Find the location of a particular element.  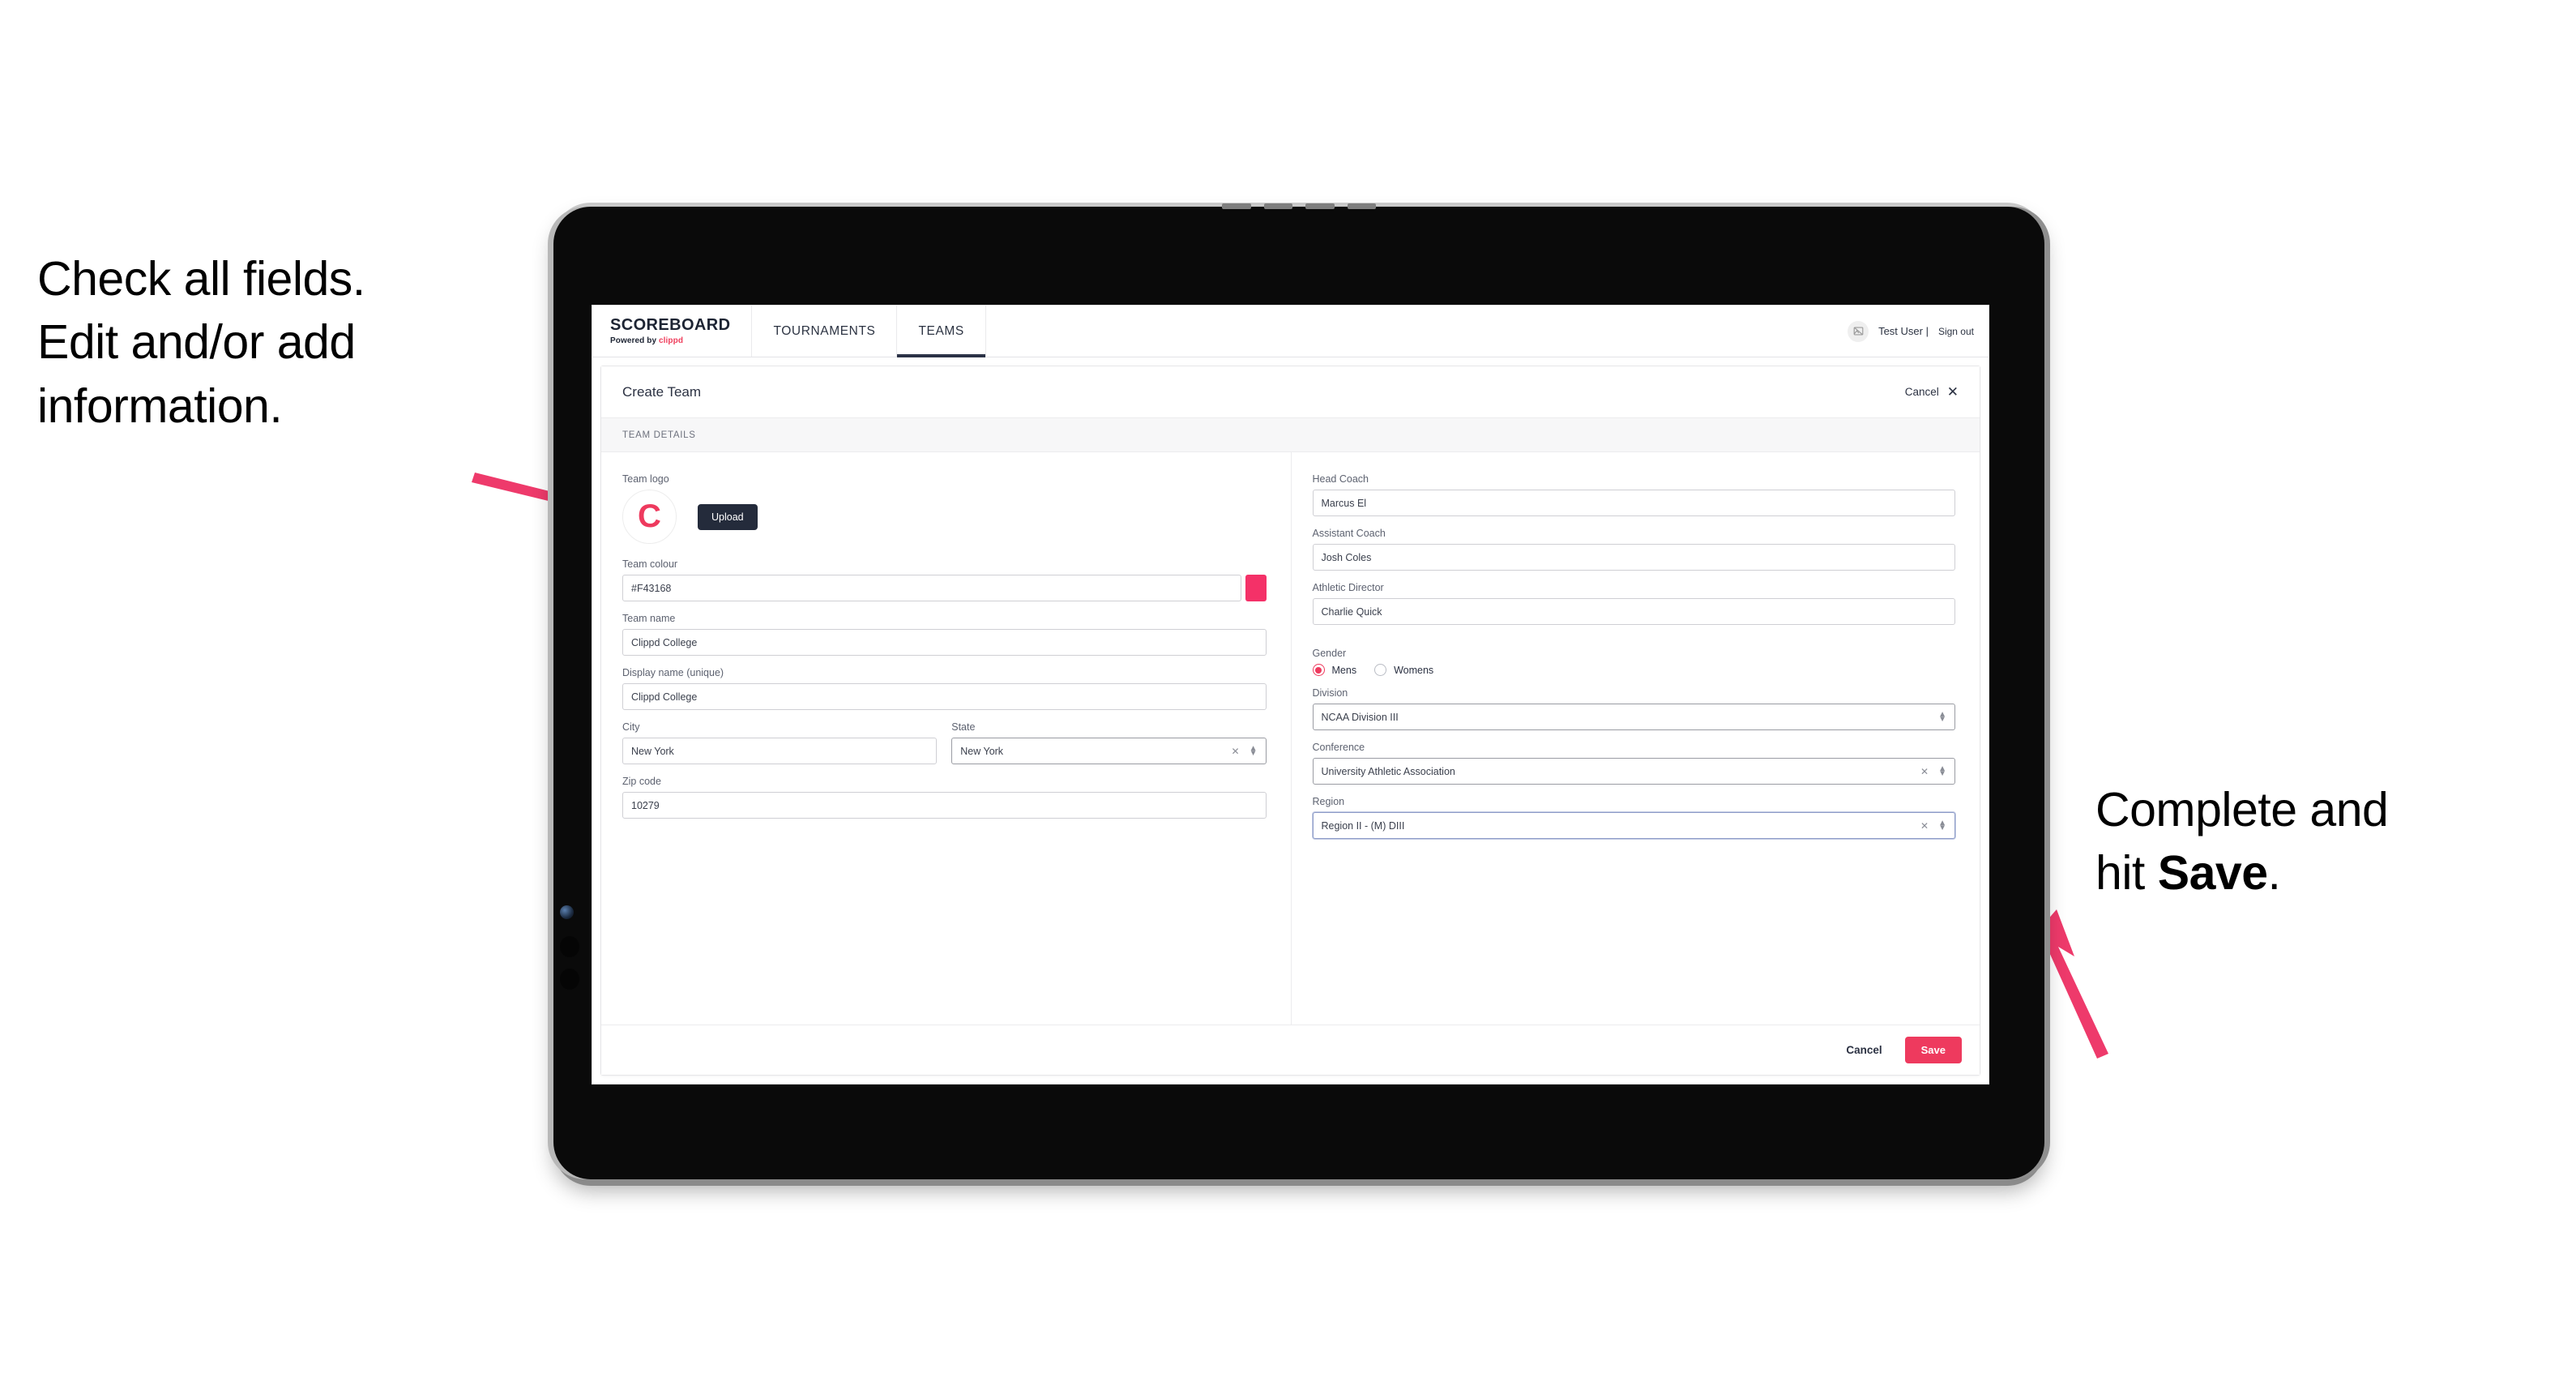

annotation-right-line2-post: . is located at coordinates (2274, 873).